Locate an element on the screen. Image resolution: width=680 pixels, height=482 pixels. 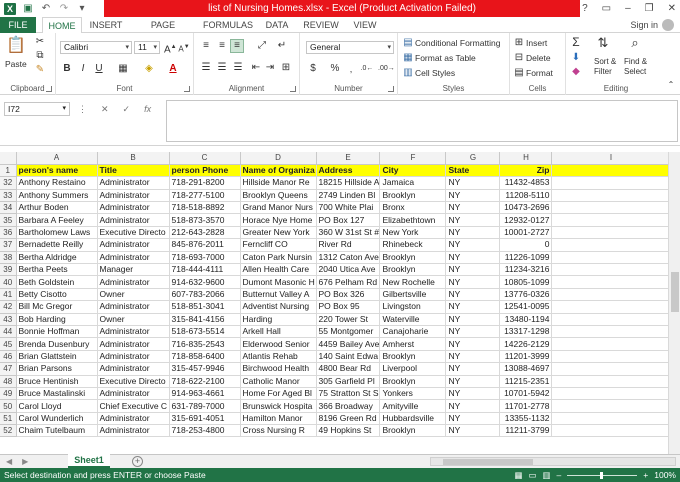
row-header: 47 is located at coordinates (8, 369).